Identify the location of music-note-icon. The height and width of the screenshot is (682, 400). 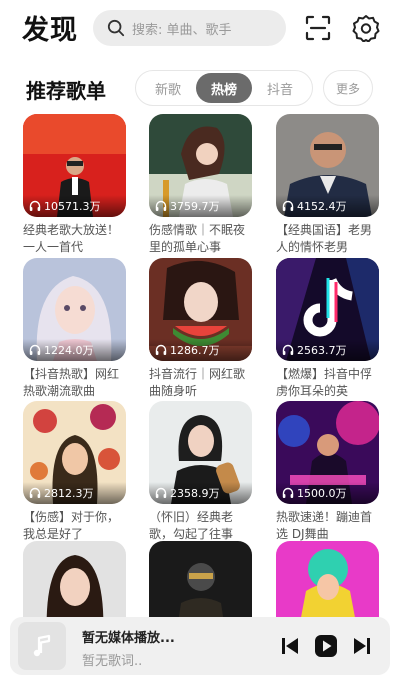
(42, 645).